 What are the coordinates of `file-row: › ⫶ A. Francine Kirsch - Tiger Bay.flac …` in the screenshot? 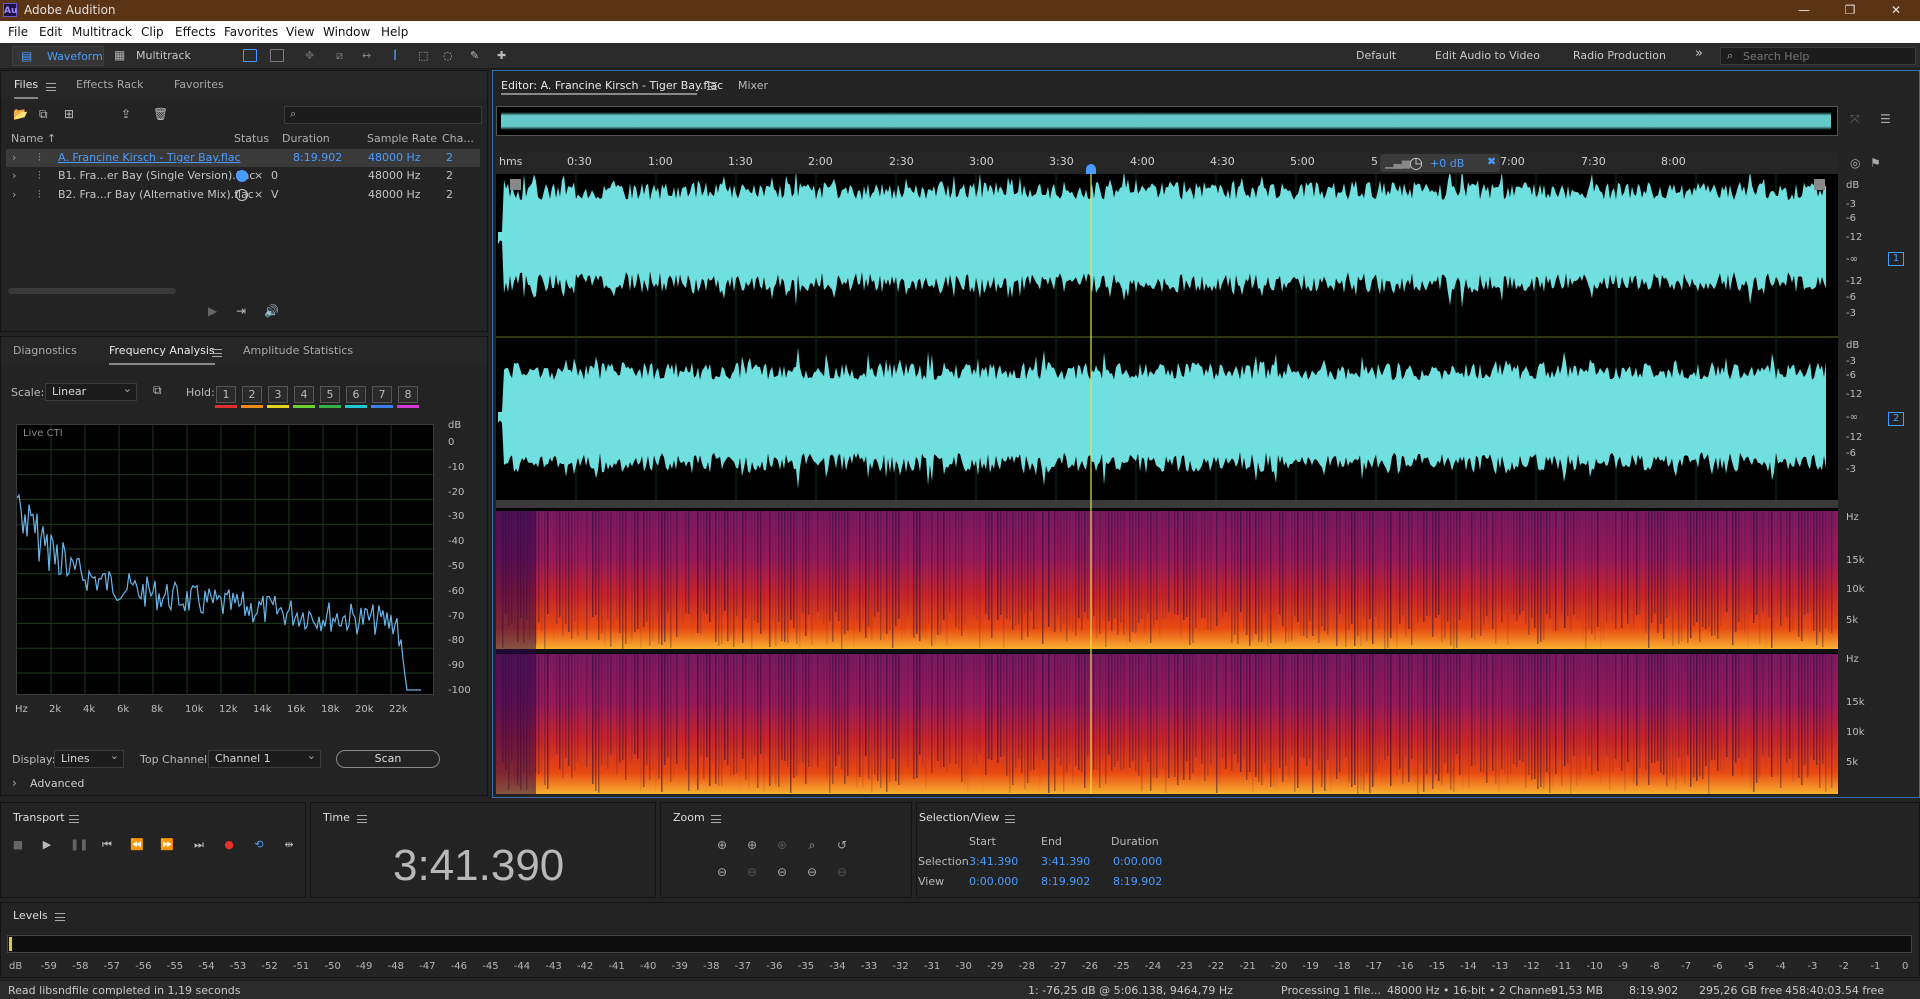 It's located at (243, 158).